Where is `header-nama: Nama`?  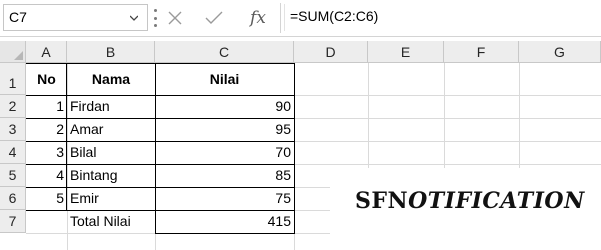 header-nama: Nama is located at coordinates (111, 79).